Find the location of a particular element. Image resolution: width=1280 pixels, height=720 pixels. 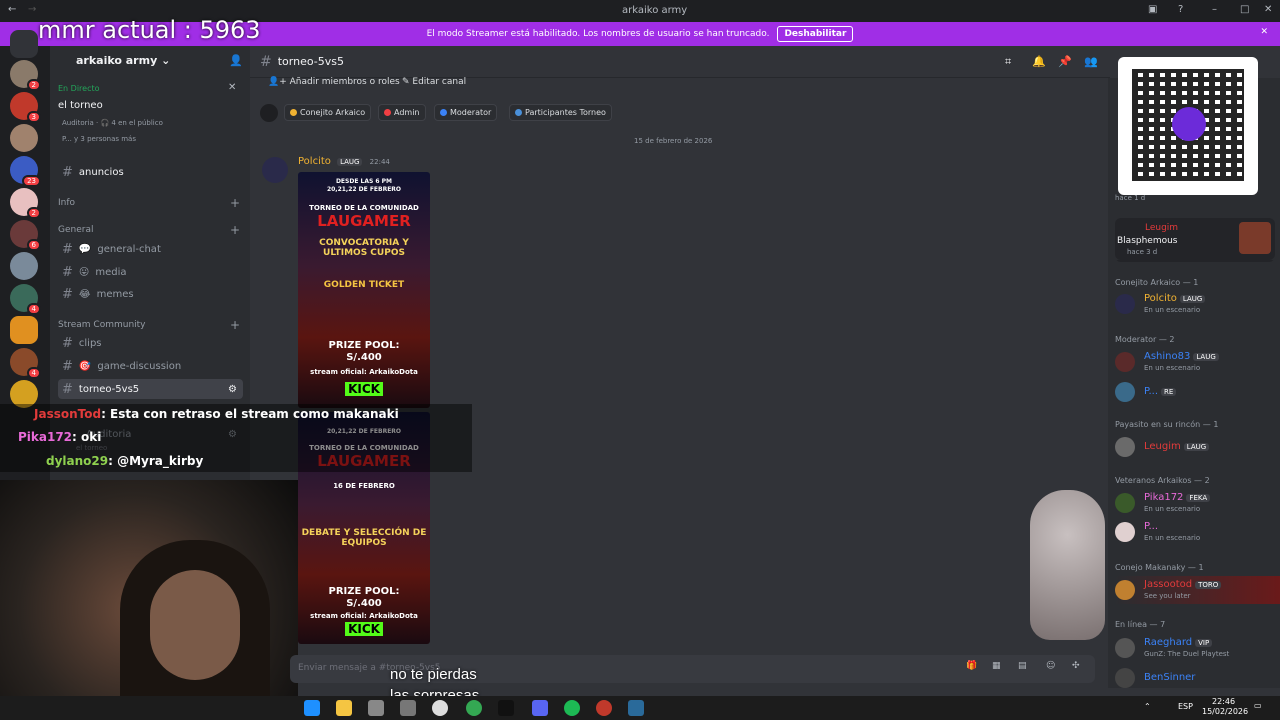

channel-anuncios: # anuncios is located at coordinates (150, 172).